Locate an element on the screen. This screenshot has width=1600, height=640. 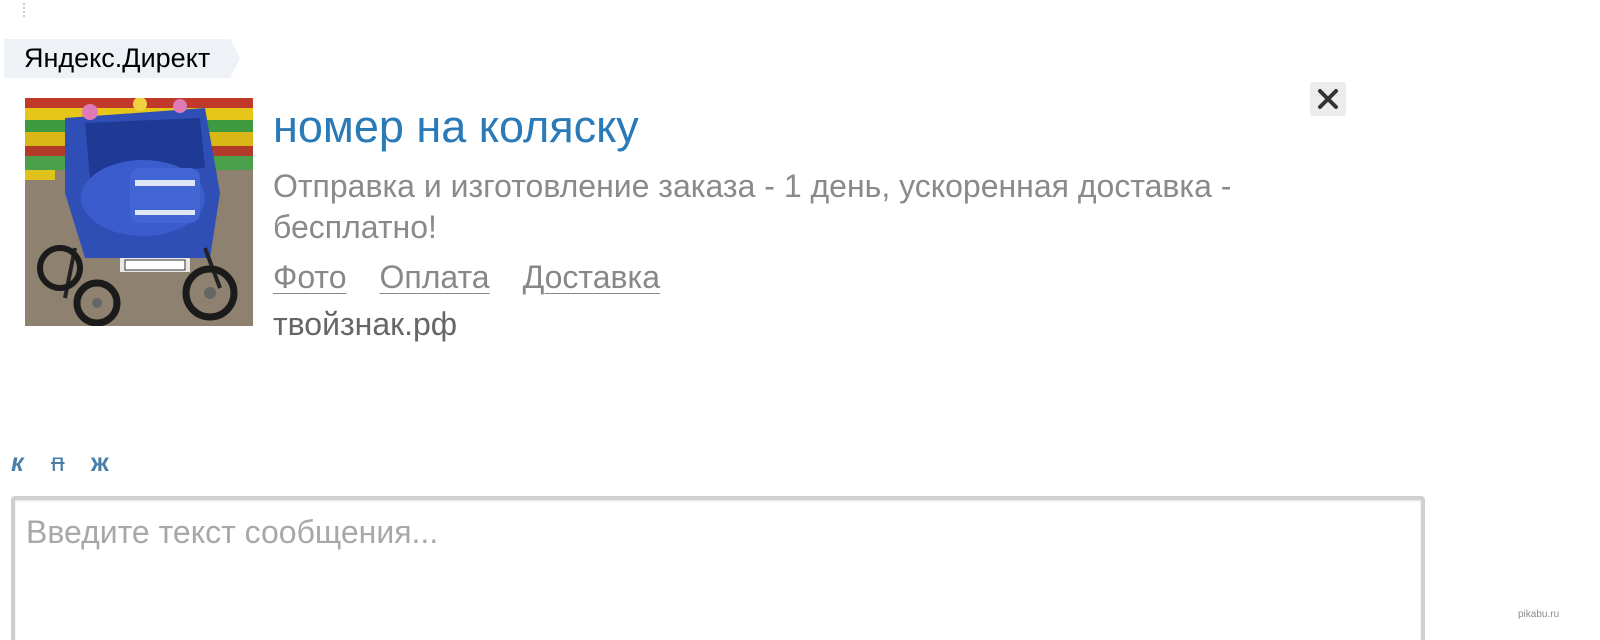
ad-sitelinks: Фото Оплата Доставка is located at coordinates (466, 277).